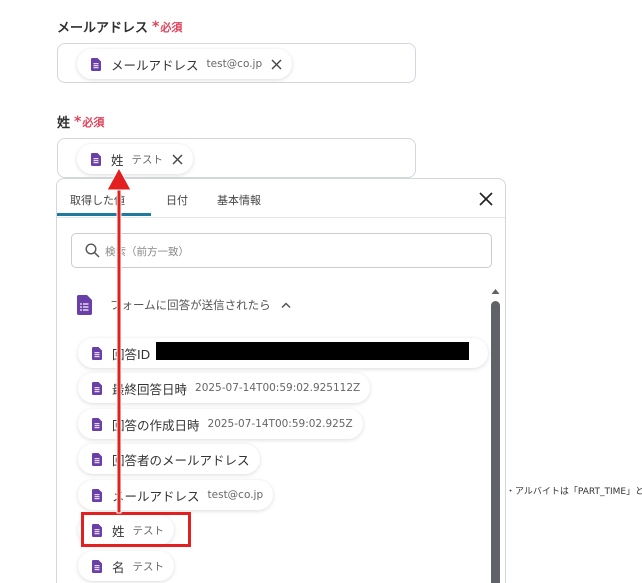 This screenshot has height=583, width=642. Describe the element at coordinates (136, 529) in the screenshot. I see `highlight-box` at that location.